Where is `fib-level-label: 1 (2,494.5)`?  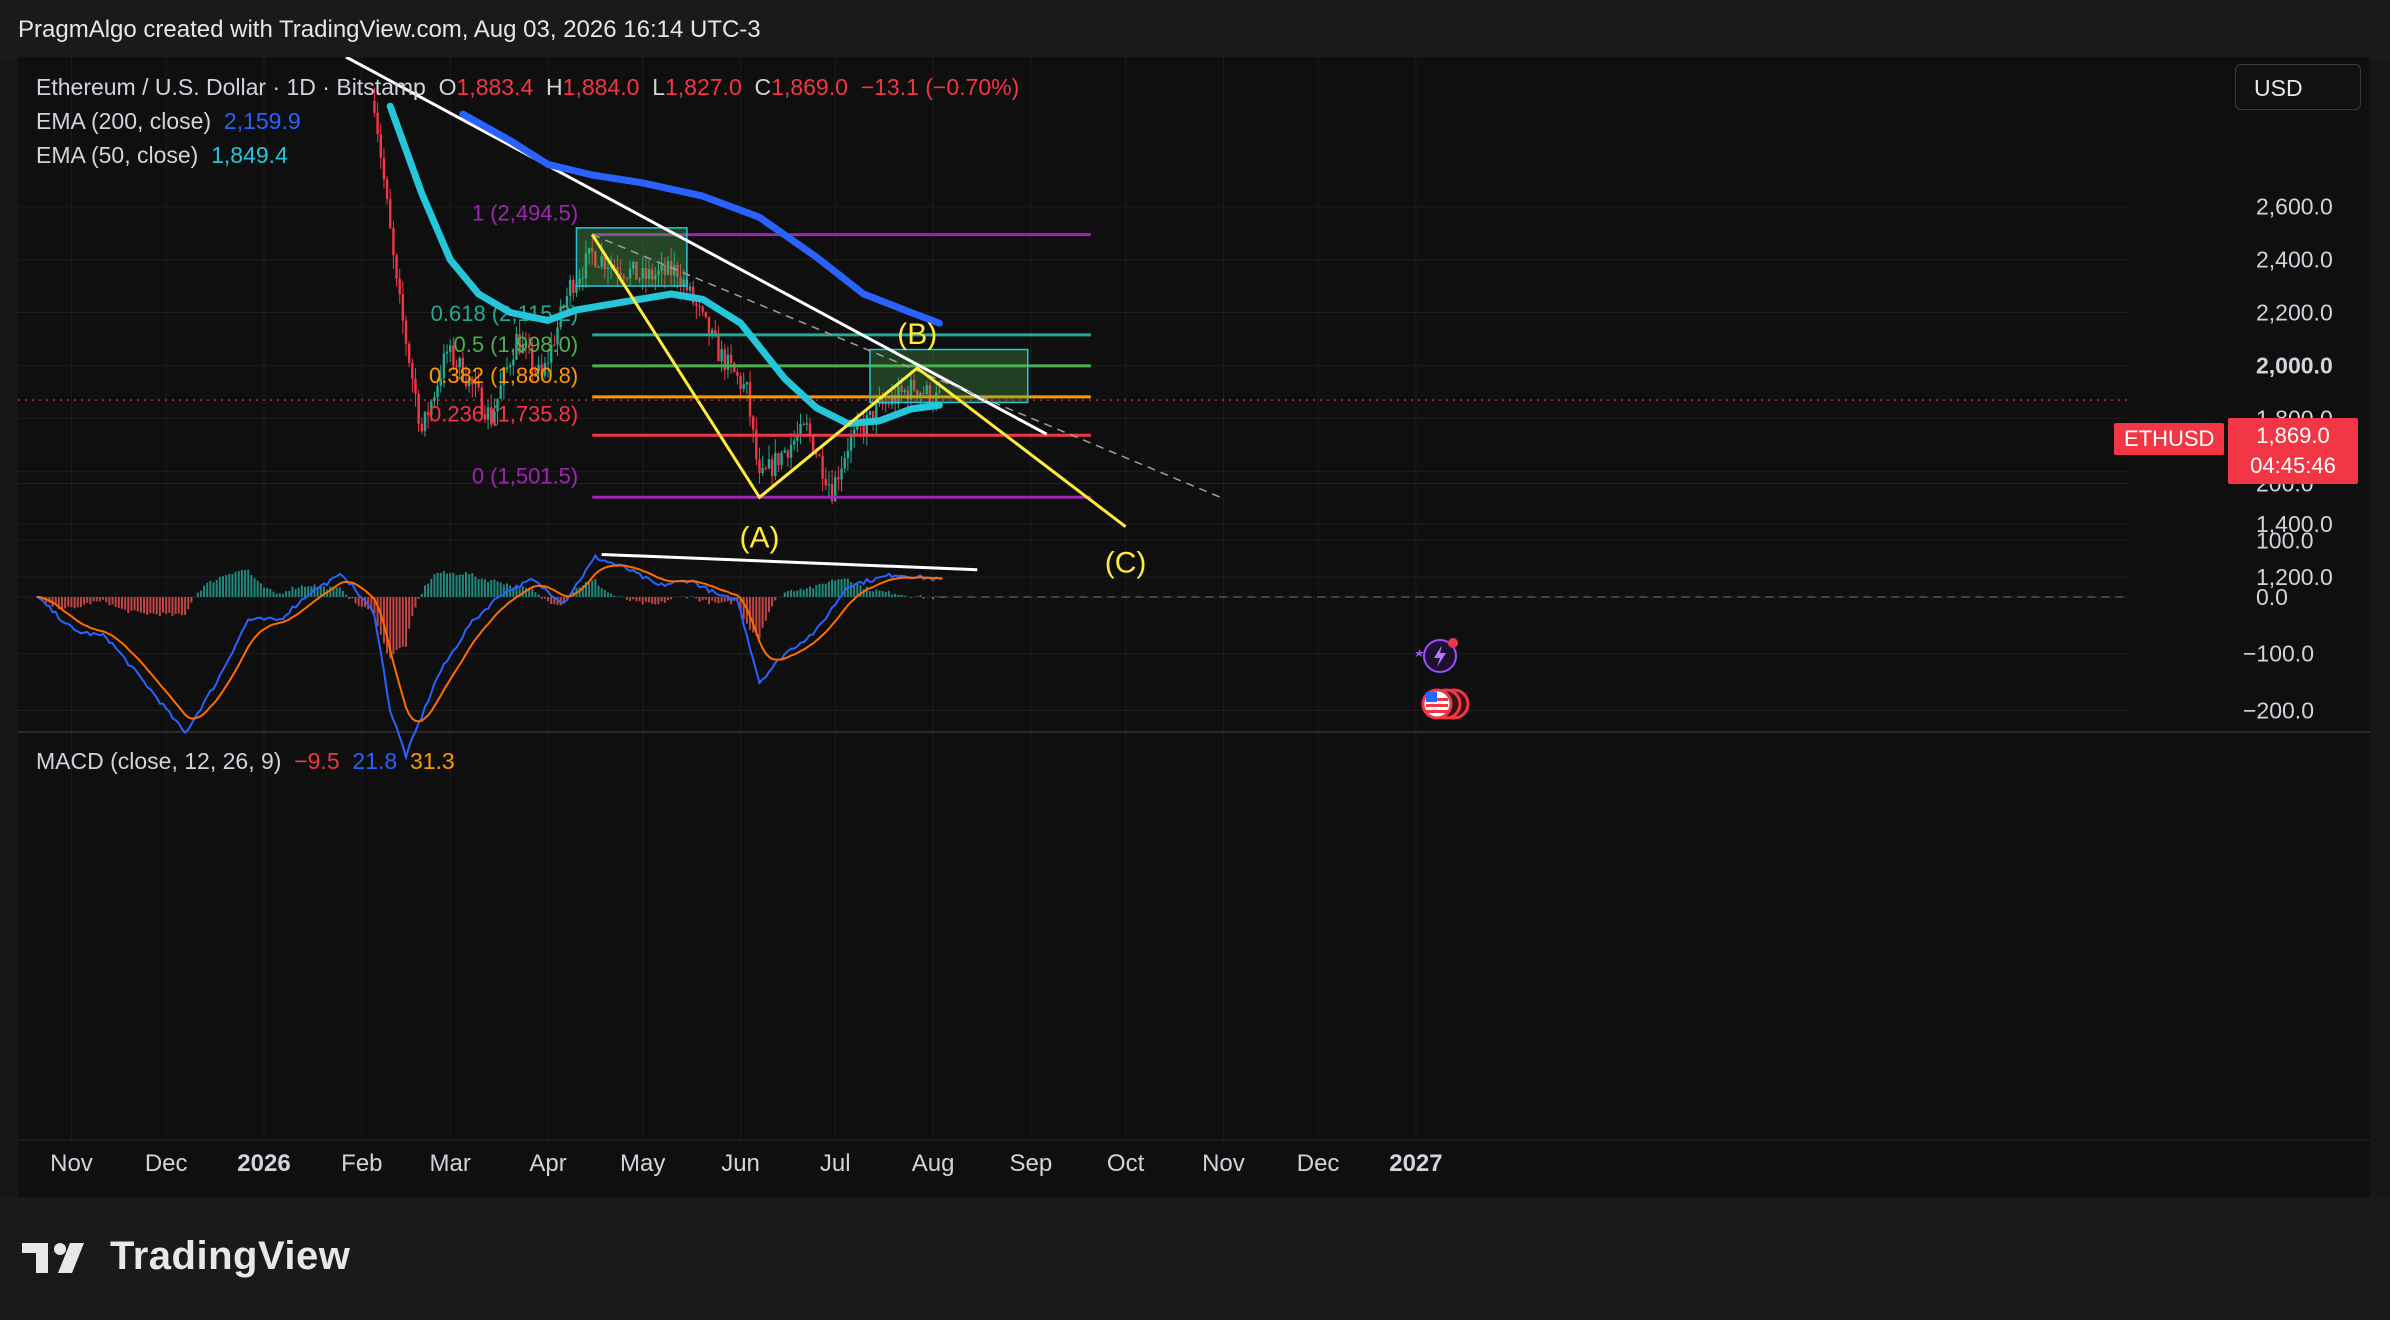
fib-level-label: 1 (2,494.5) is located at coordinates (525, 213).